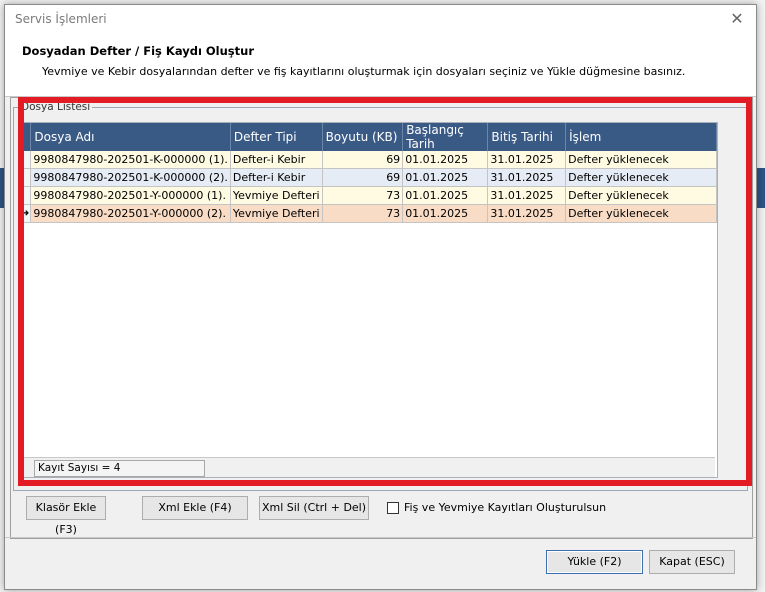 The height and width of the screenshot is (592, 765). What do you see at coordinates (130, 137) in the screenshot?
I see `column-header-file: Dosya Adı` at bounding box center [130, 137].